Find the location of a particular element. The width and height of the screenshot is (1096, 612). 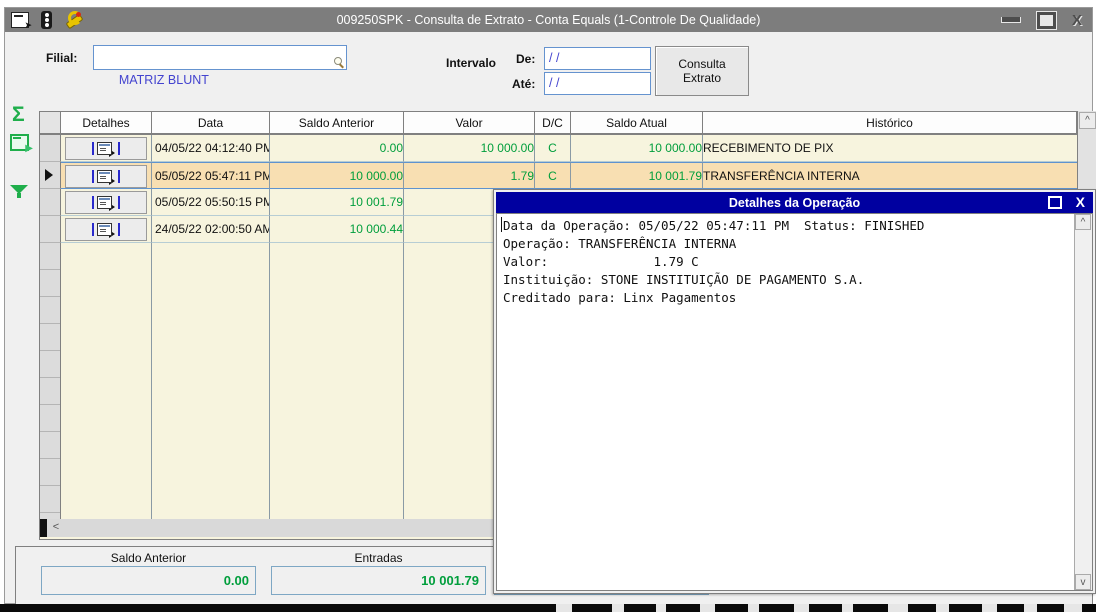

export-row-icon is located at coordinates (21, 144).